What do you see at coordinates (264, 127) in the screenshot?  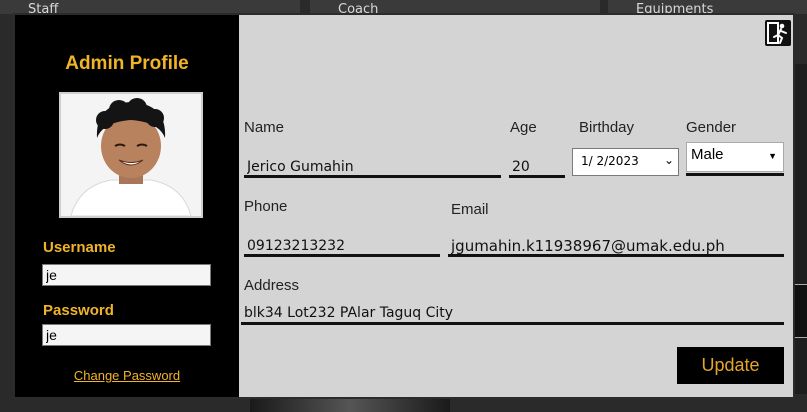 I see `name-label: Name` at bounding box center [264, 127].